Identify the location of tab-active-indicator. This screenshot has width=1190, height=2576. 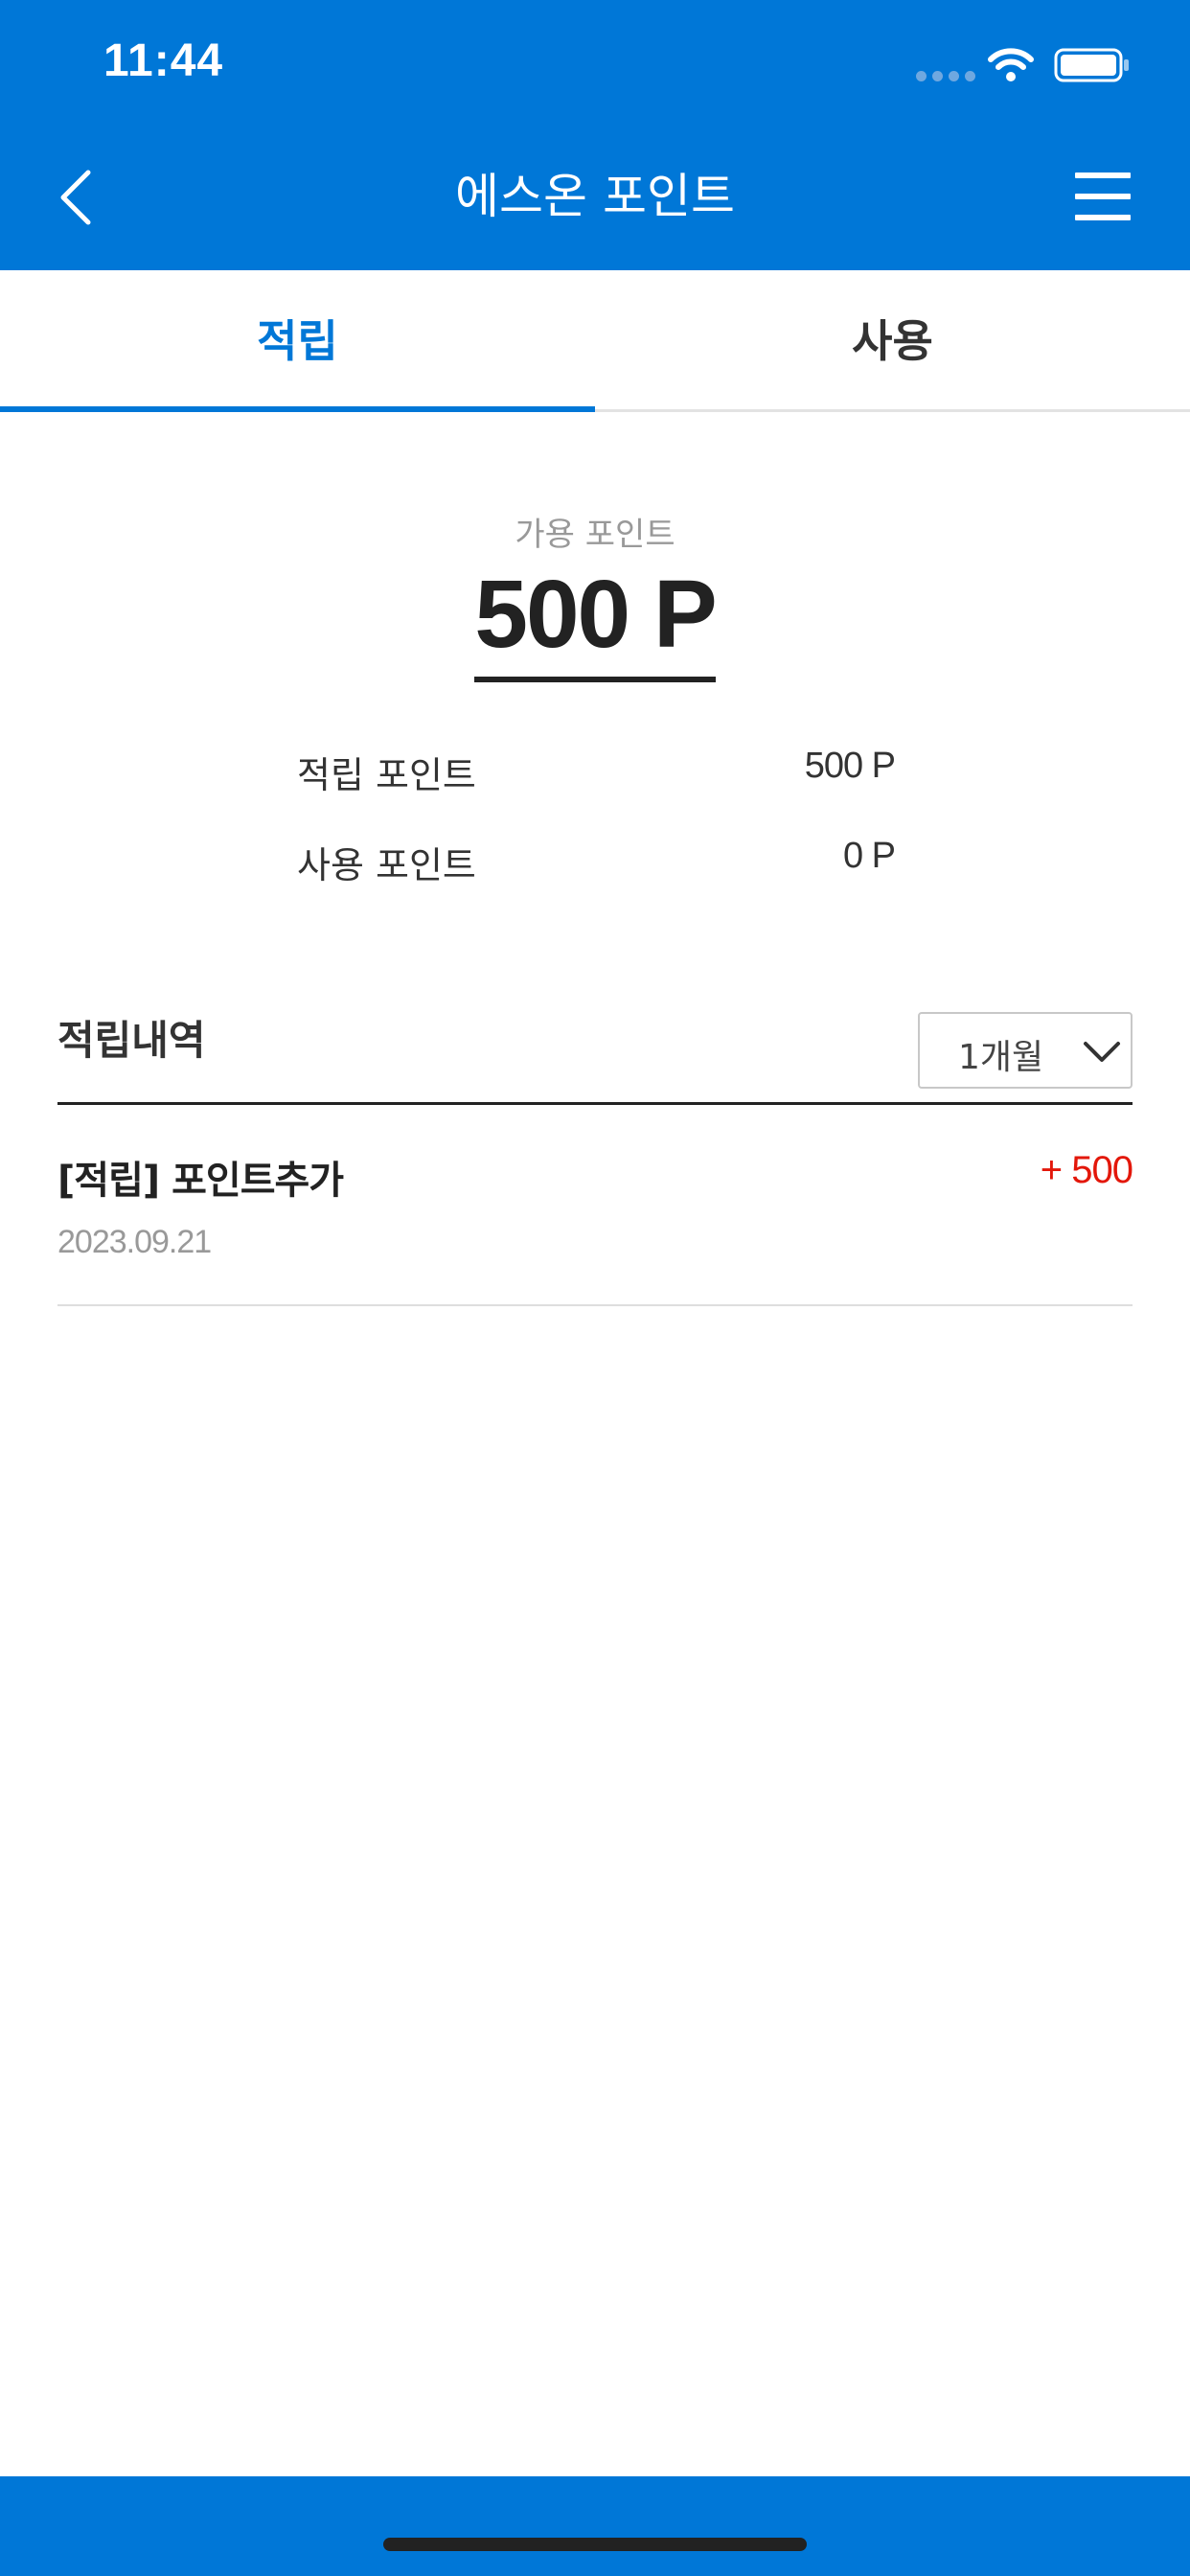
(297, 409).